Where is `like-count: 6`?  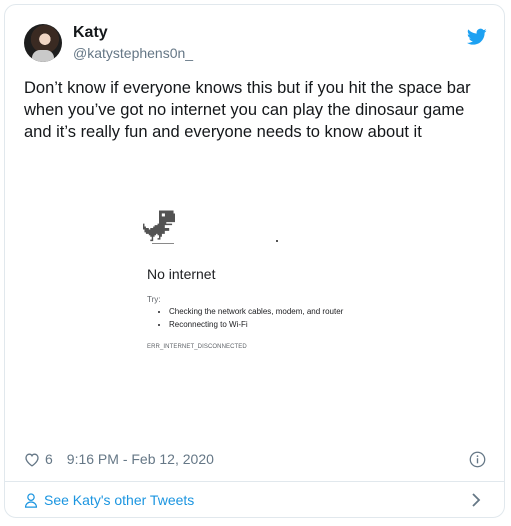
like-count: 6 is located at coordinates (49, 459).